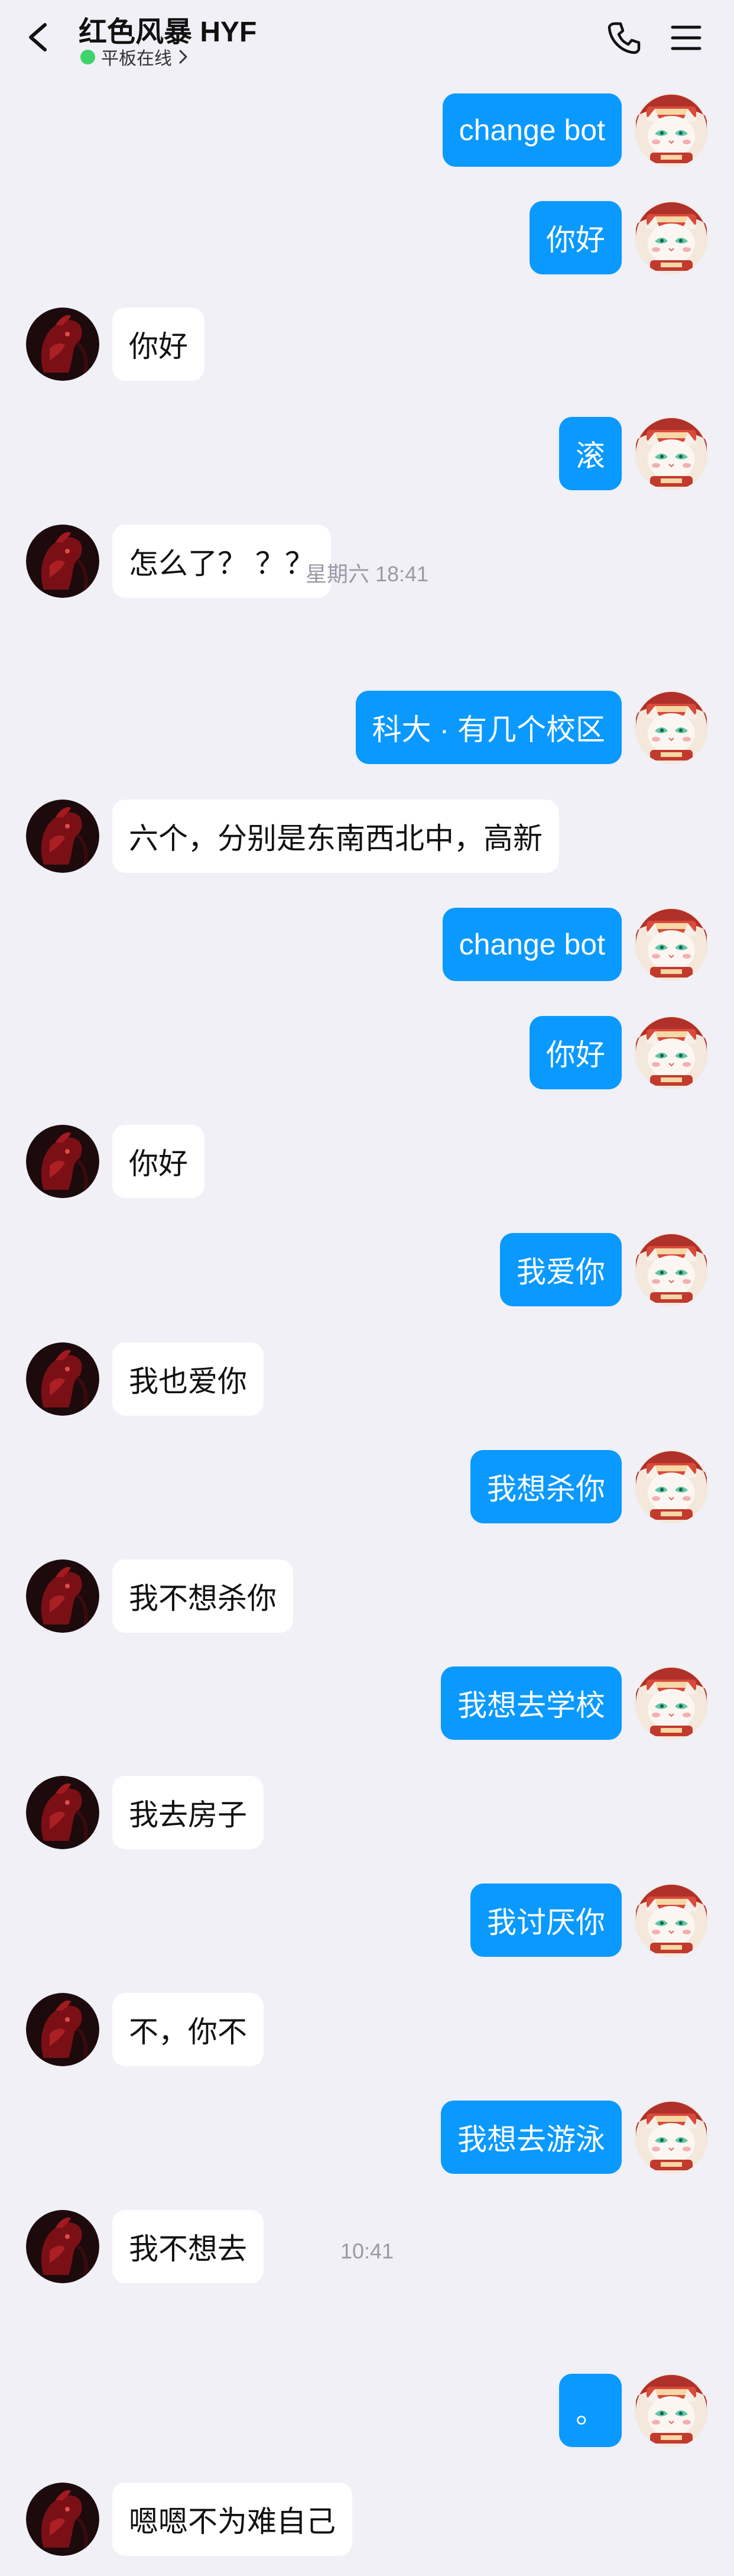  I want to click on status-text: 平板在线, so click(136, 59).